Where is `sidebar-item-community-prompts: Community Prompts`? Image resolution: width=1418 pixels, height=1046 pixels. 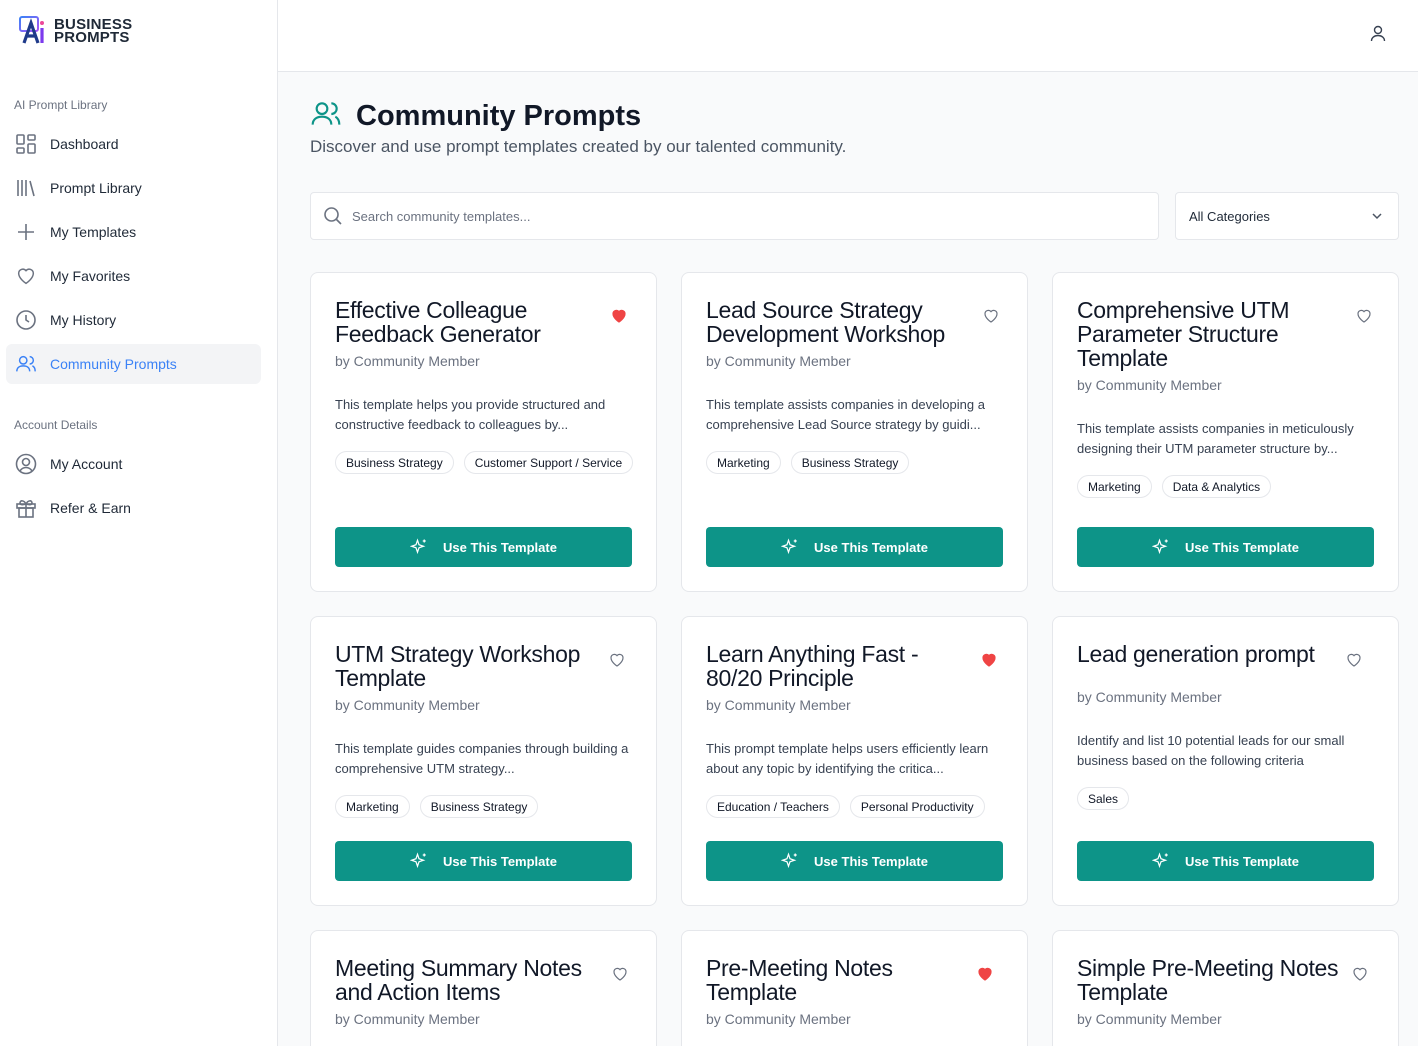
sidebar-item-community-prompts: Community Prompts is located at coordinates (133, 364).